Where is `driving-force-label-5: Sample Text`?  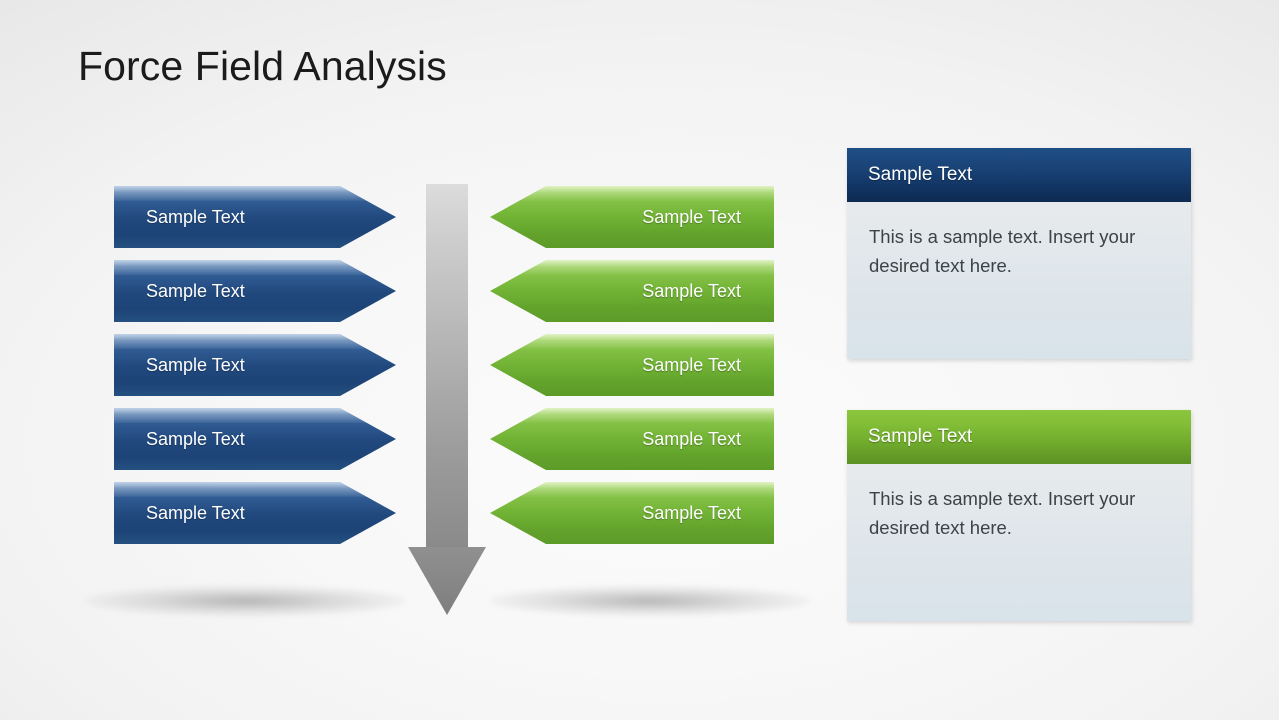 driving-force-label-5: Sample Text is located at coordinates (195, 512).